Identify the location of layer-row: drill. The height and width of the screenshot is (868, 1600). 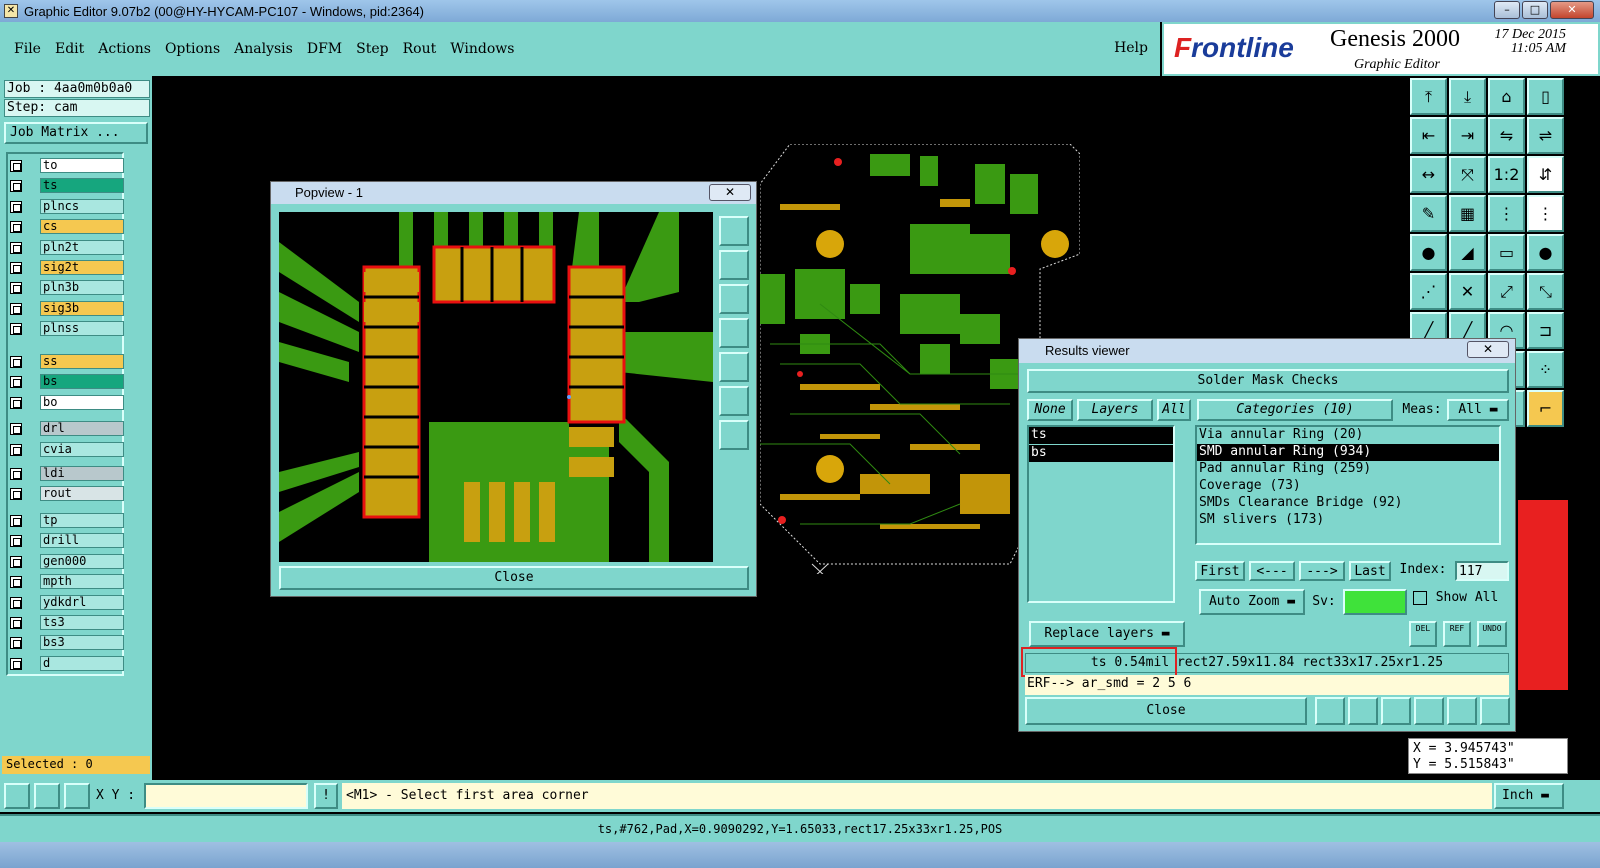
(67, 541).